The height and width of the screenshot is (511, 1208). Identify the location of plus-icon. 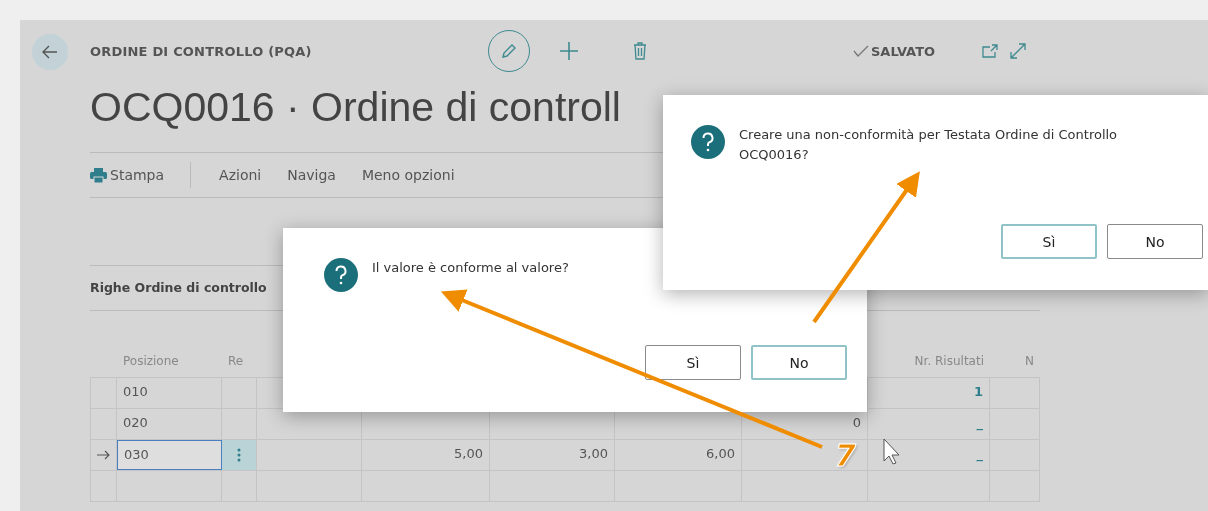
(569, 51).